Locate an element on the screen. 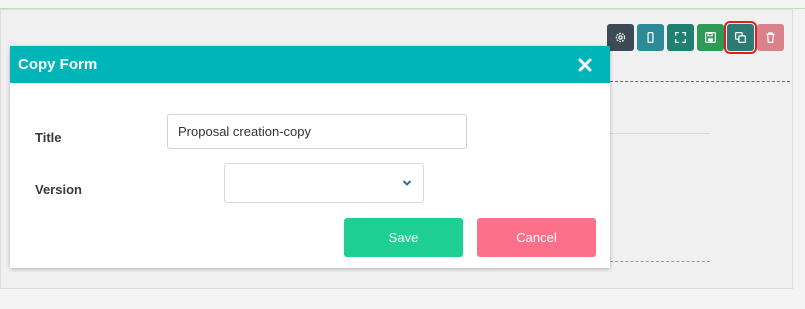 This screenshot has width=805, height=309. settings-button is located at coordinates (620, 37).